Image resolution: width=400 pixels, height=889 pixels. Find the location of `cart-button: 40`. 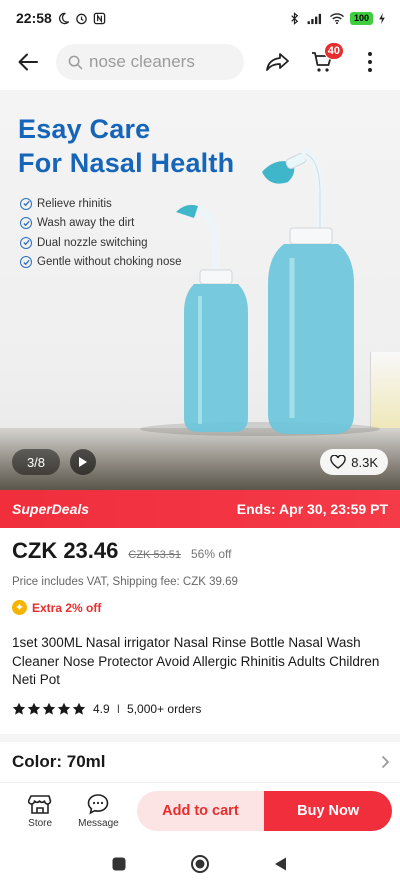

cart-button: 40 is located at coordinates (324, 61).